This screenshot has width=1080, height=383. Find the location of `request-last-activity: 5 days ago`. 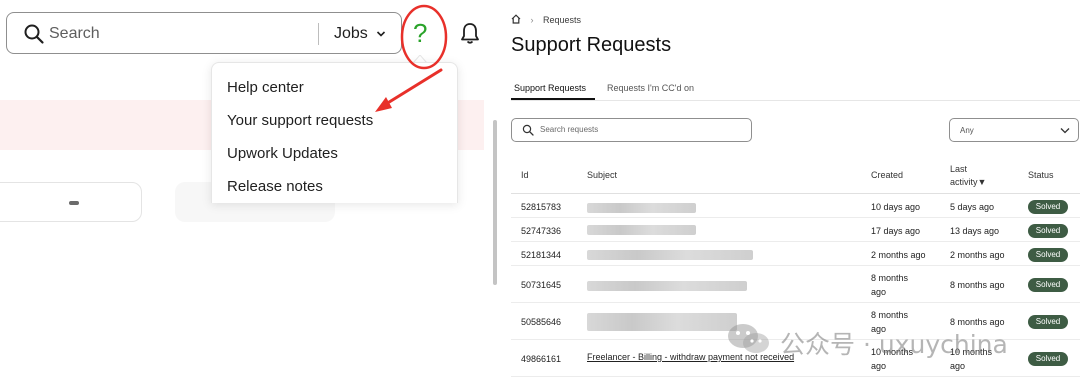

request-last-activity: 5 days ago is located at coordinates (972, 207).